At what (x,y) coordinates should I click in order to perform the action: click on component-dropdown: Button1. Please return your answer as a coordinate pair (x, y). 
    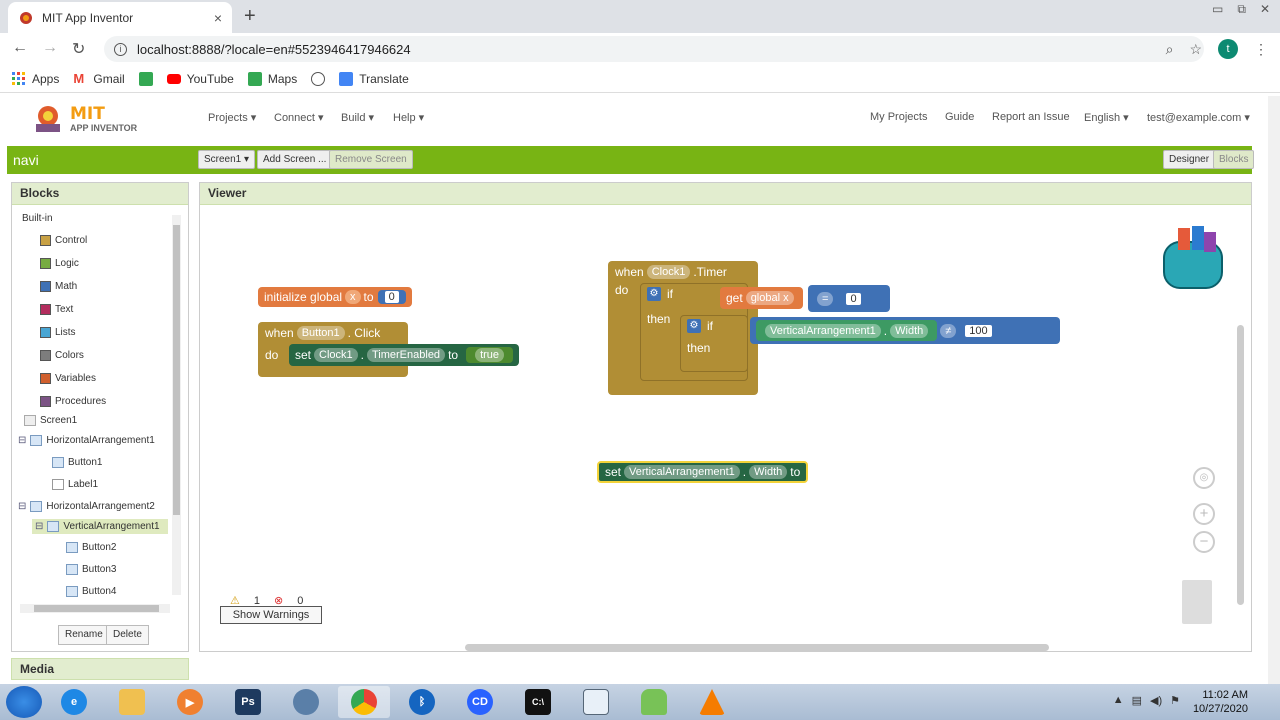
    Looking at the image, I should click on (320, 333).